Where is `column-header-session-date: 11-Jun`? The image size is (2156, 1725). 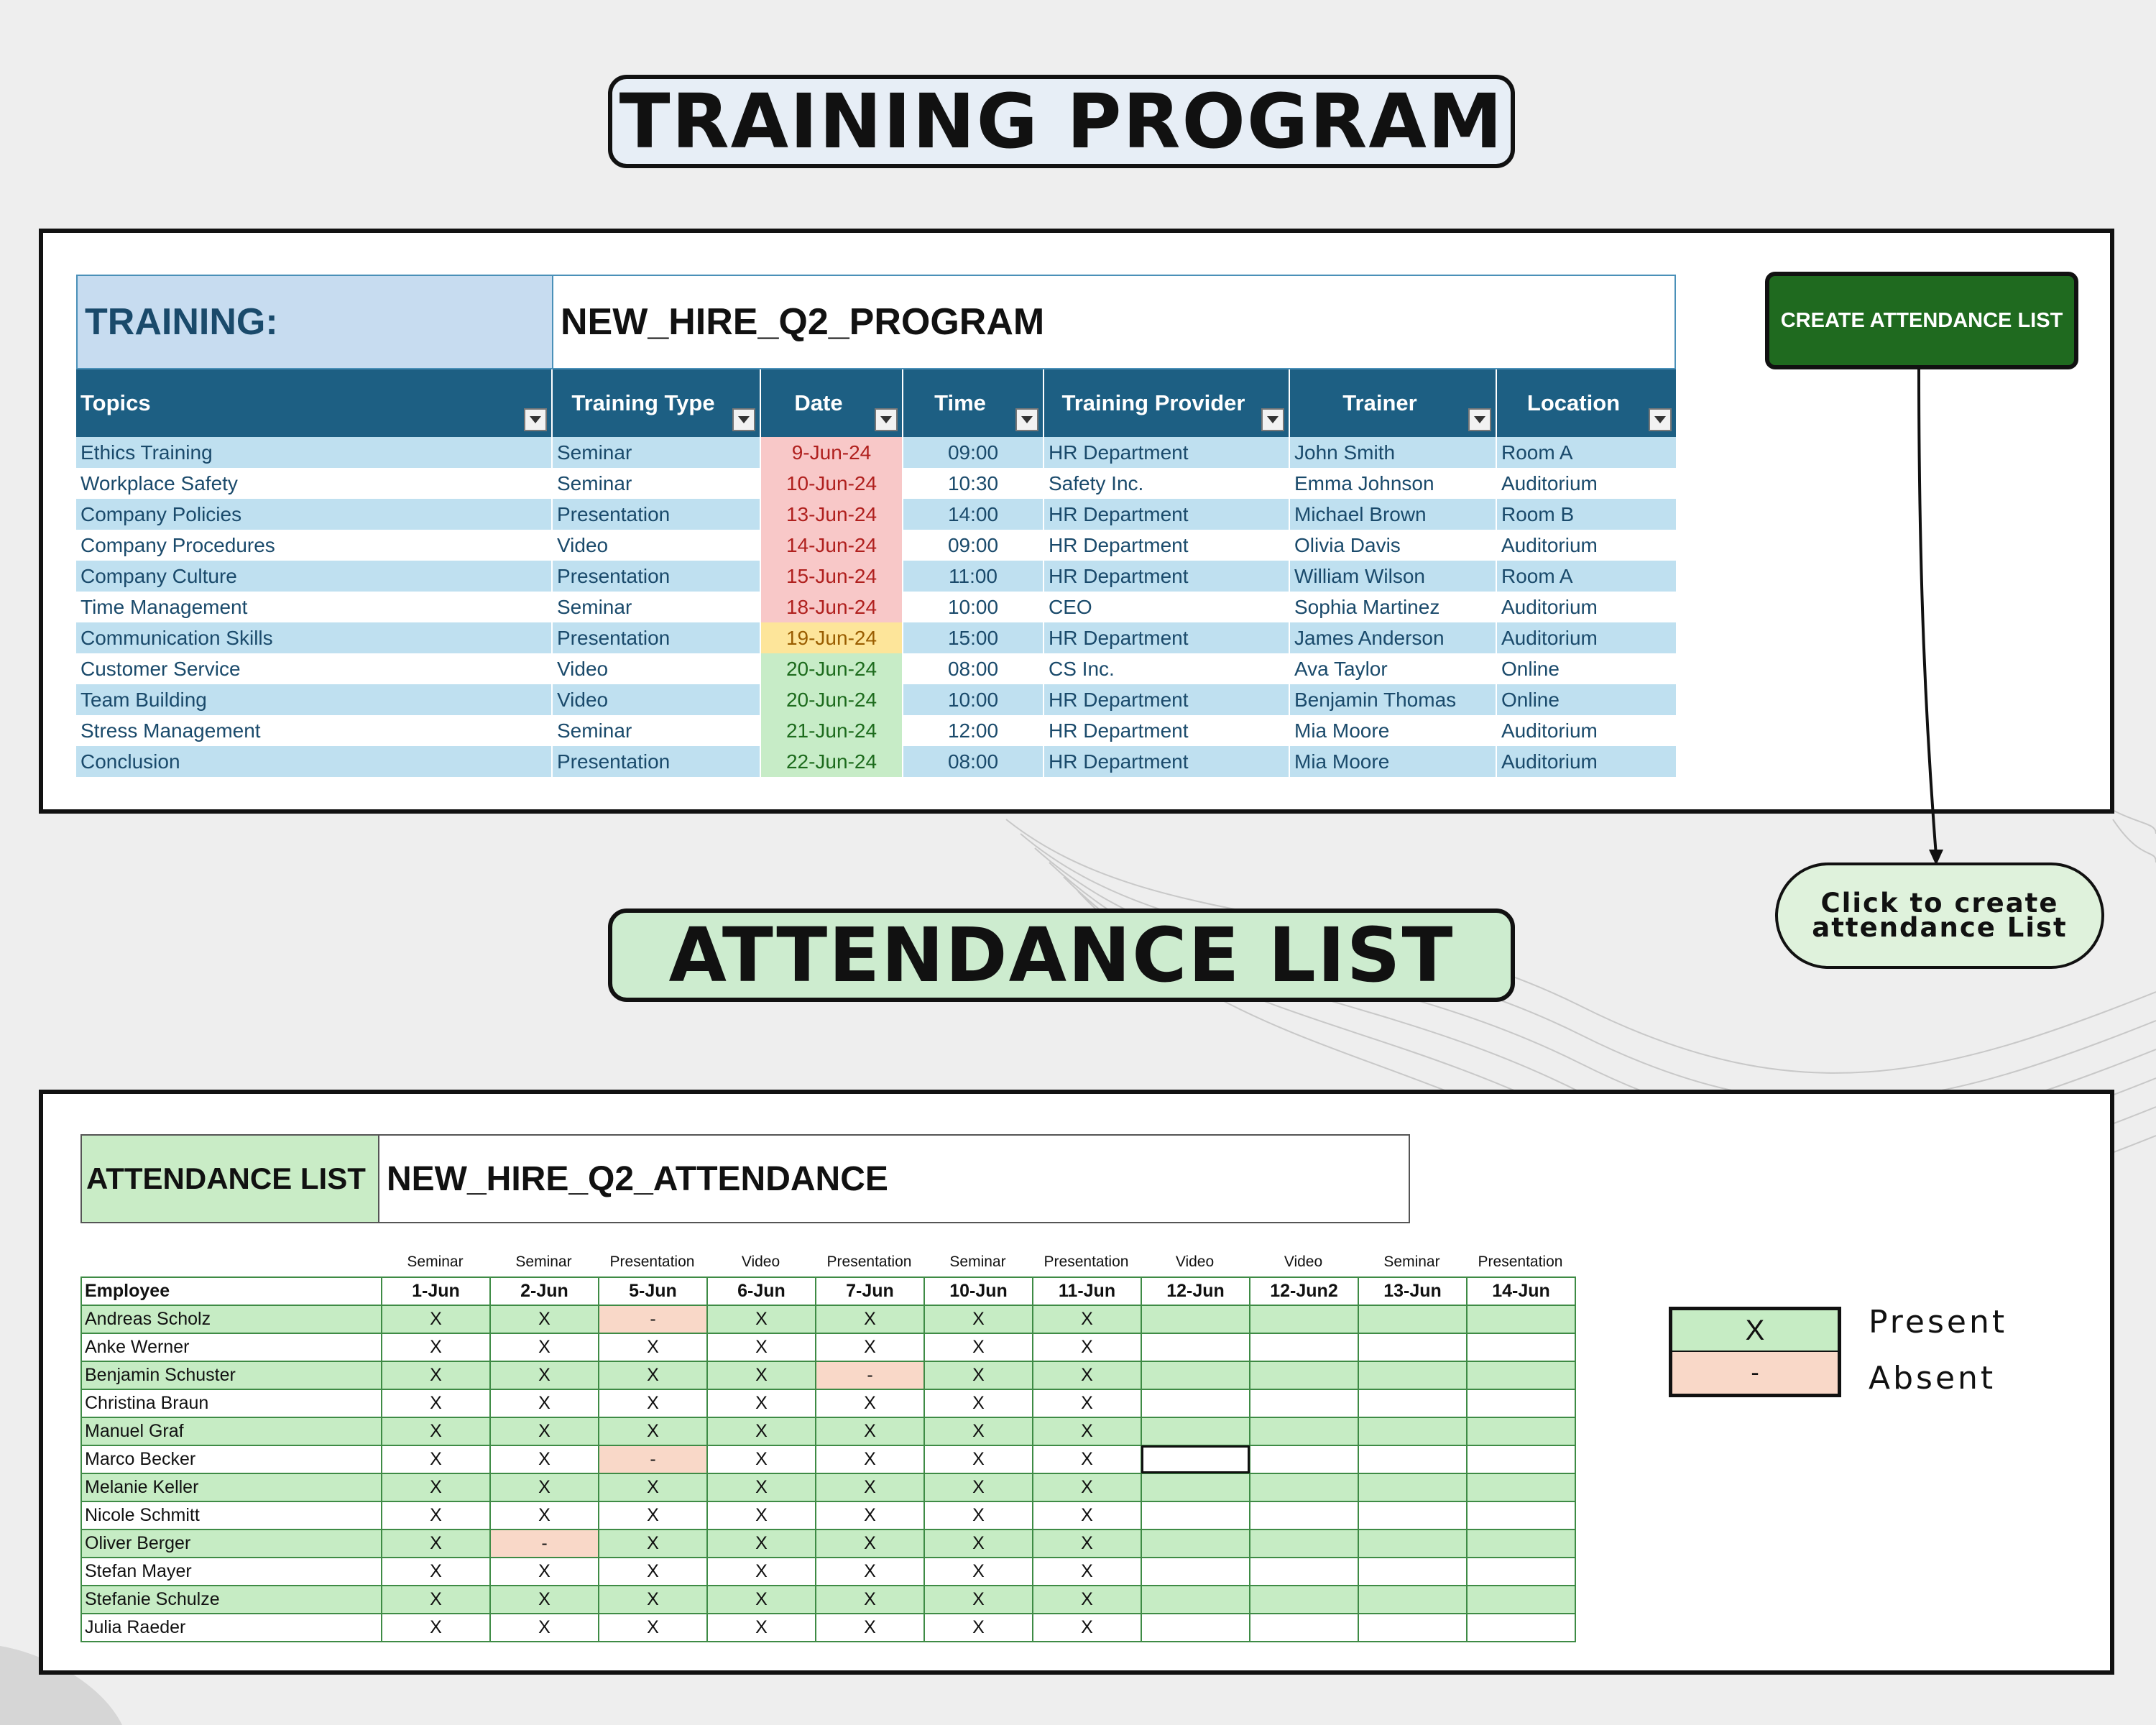 column-header-session-date: 11-Jun is located at coordinates (1087, 1291).